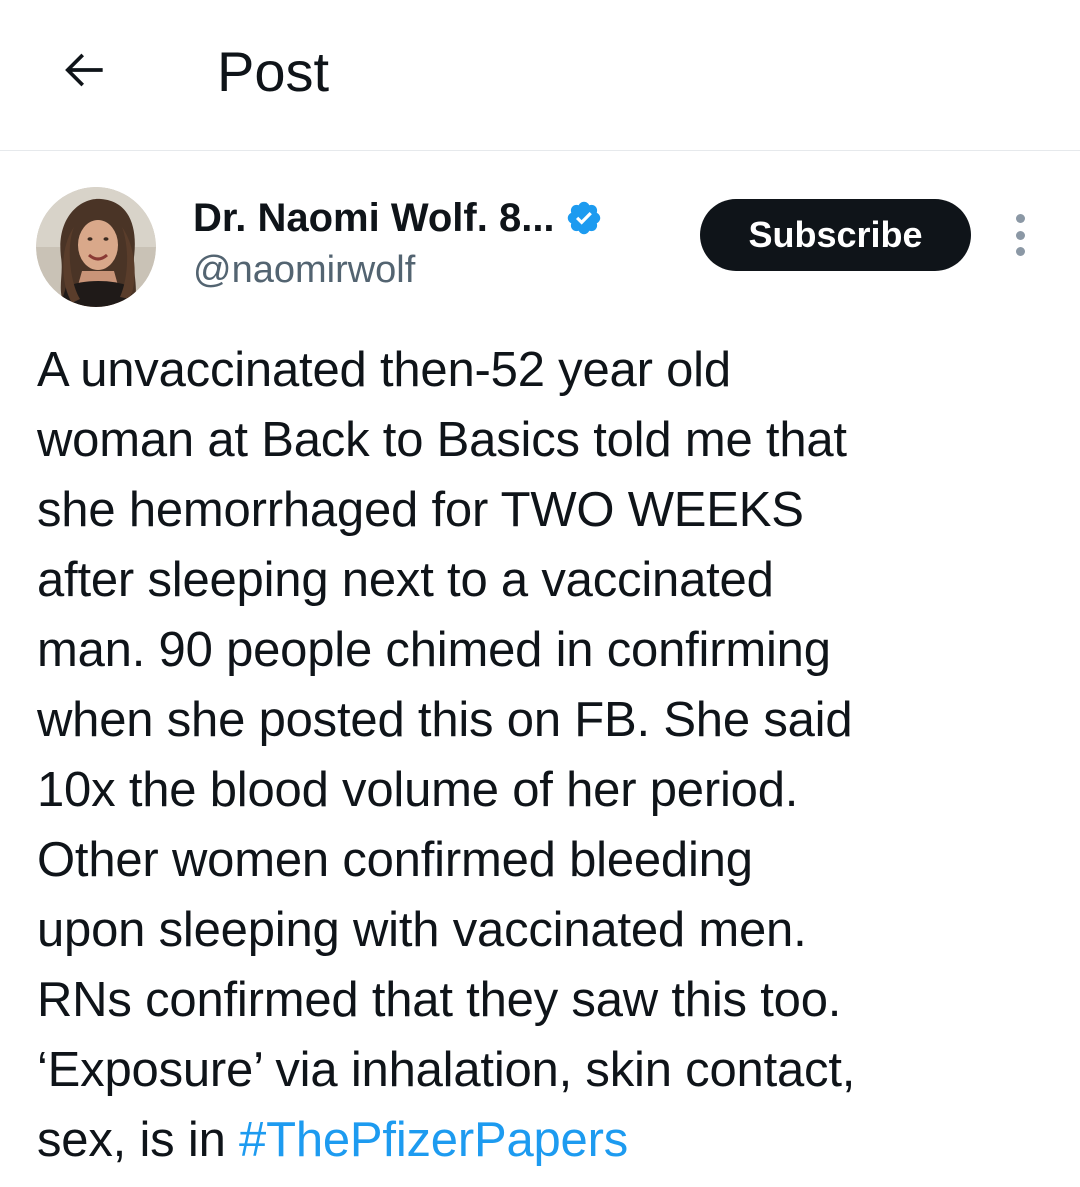 This screenshot has height=1187, width=1080. Describe the element at coordinates (420, 510) in the screenshot. I see `post-text-line: she hemorrhaged for TWO WEEKS` at that location.